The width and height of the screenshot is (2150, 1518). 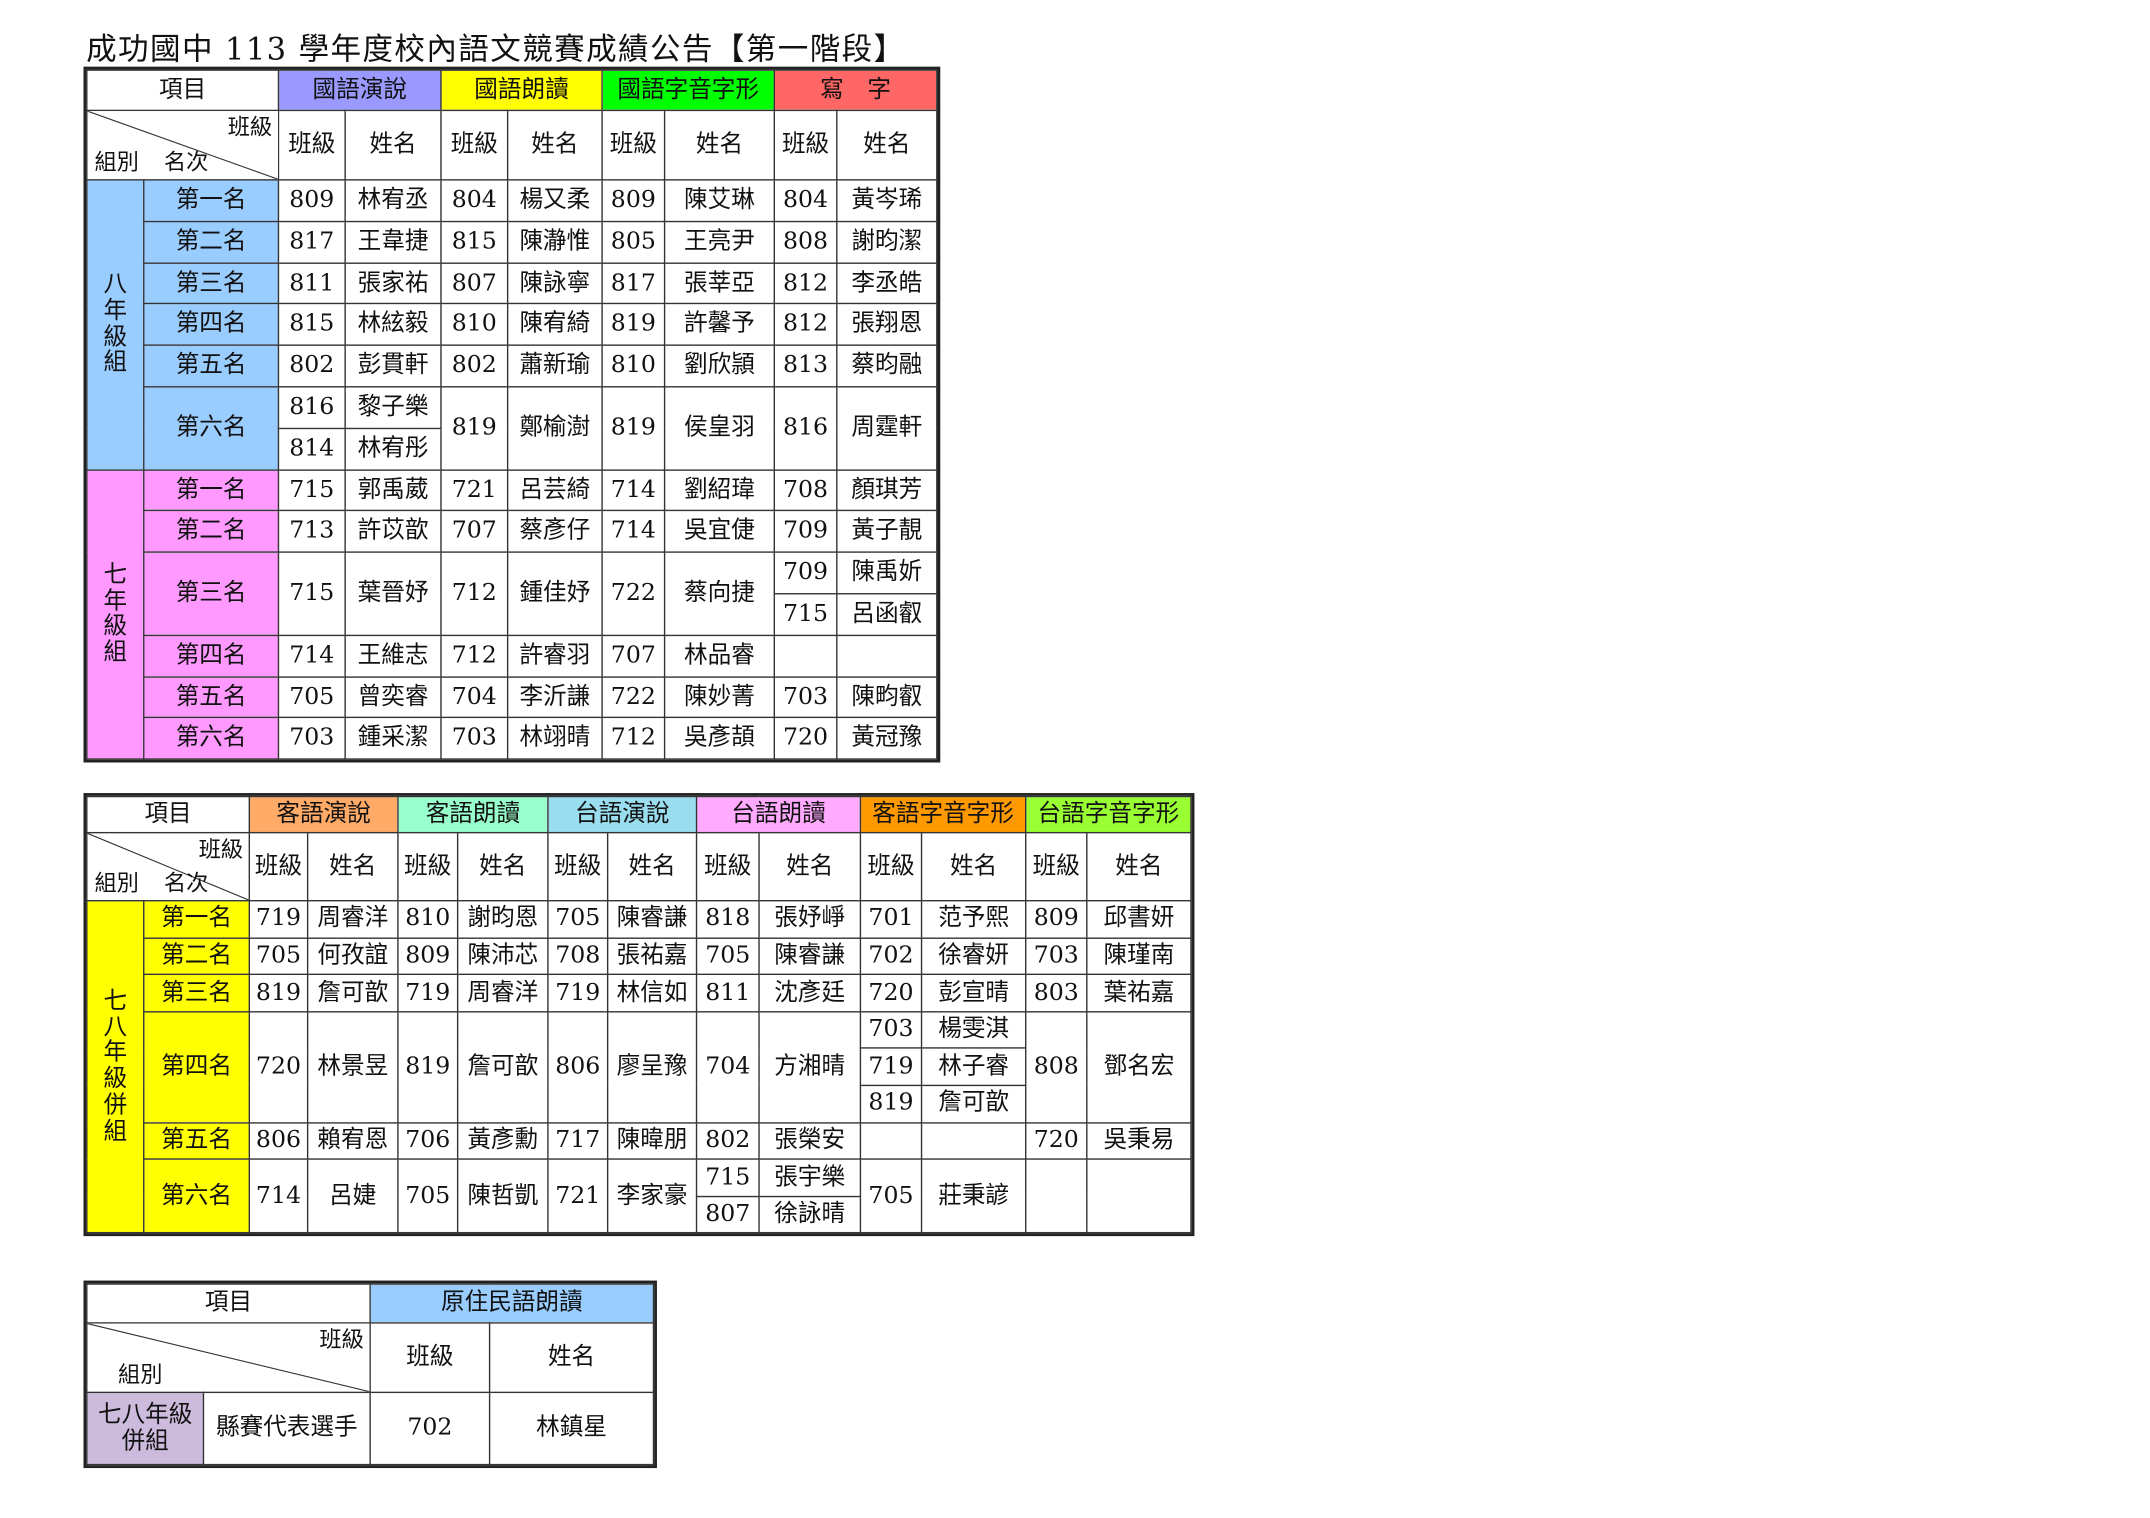 I want to click on class-cell: 803, so click(x=1056, y=993).